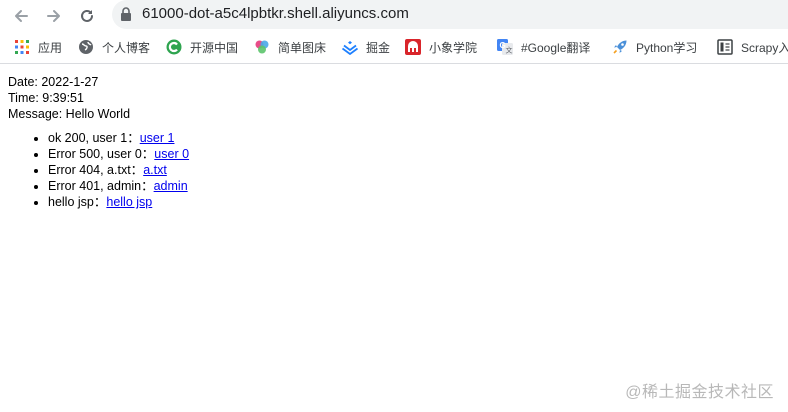  What do you see at coordinates (171, 154) in the screenshot?
I see `user-0-link: user 0` at bounding box center [171, 154].